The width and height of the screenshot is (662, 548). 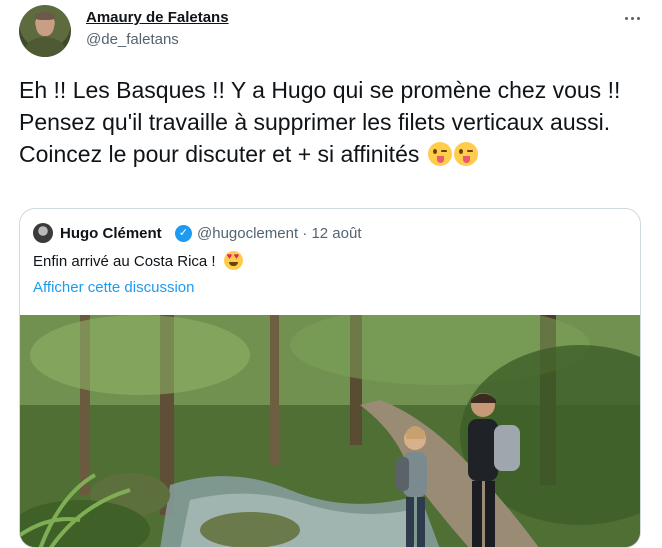 What do you see at coordinates (157, 17) in the screenshot?
I see `author-name: Amaury de Faletans` at bounding box center [157, 17].